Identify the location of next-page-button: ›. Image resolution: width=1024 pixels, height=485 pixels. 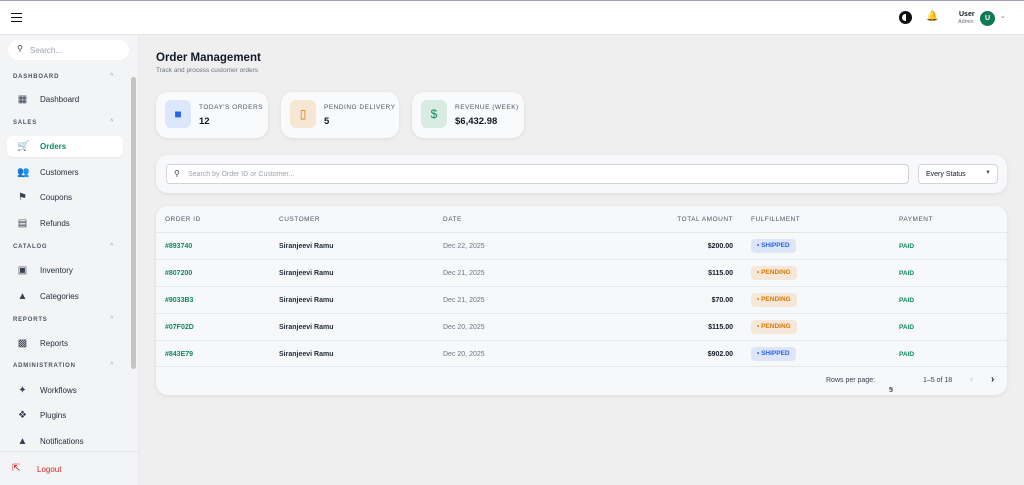
(992, 379).